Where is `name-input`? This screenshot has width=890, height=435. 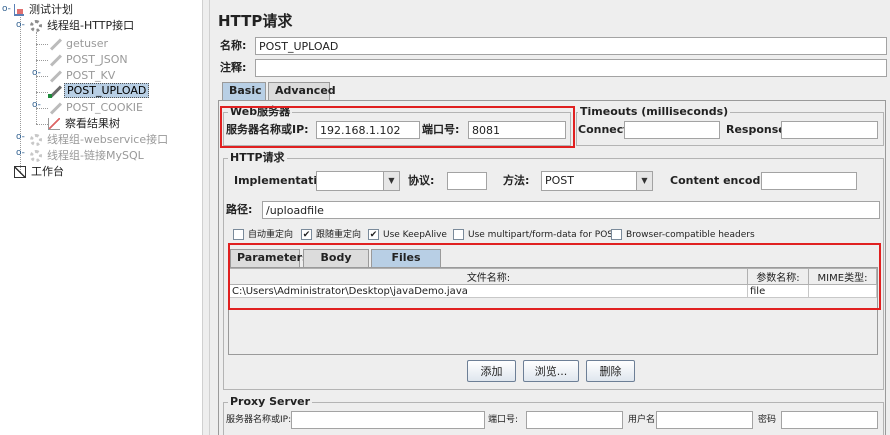
name-input is located at coordinates (571, 46).